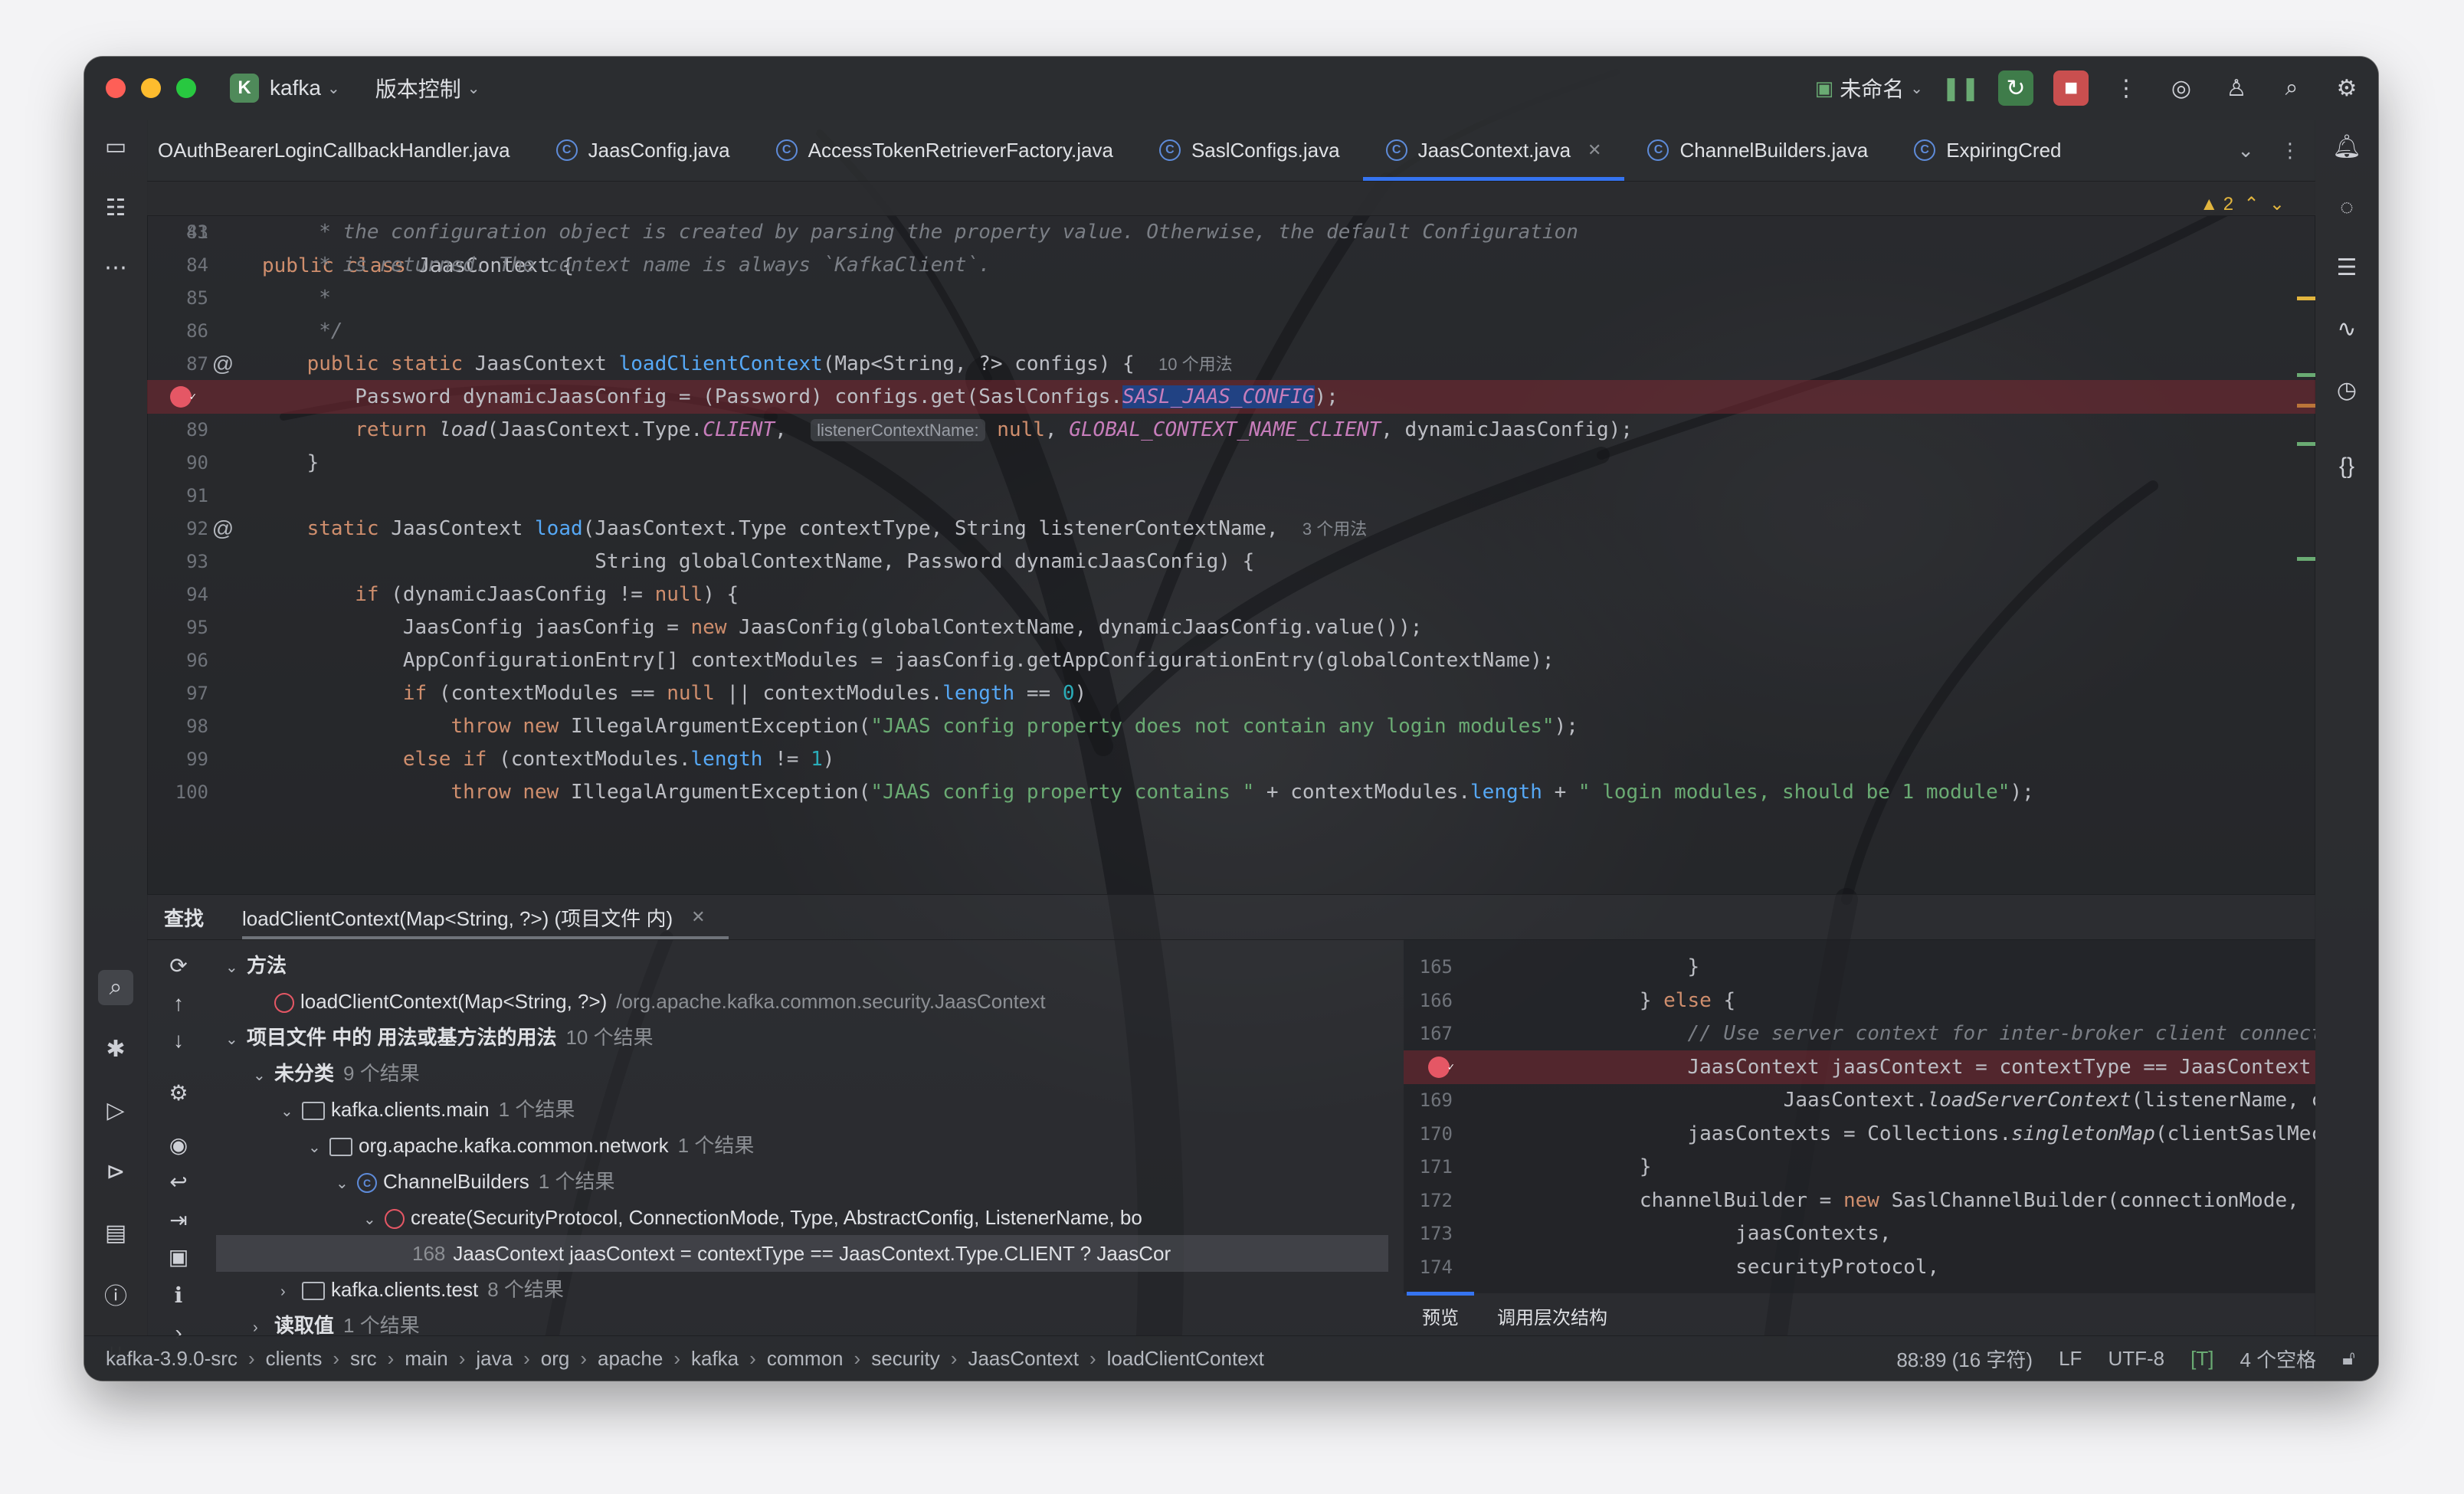 The width and height of the screenshot is (2464, 1494). I want to click on stop-icon: ■, so click(2071, 88).